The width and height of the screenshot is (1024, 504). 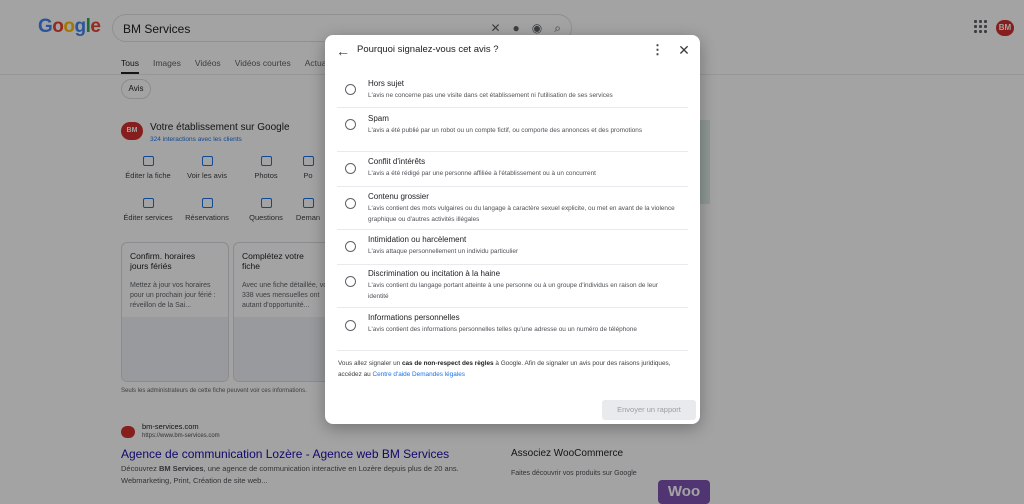 What do you see at coordinates (649, 410) in the screenshot?
I see `submit-report-button: Envoyer un rapport` at bounding box center [649, 410].